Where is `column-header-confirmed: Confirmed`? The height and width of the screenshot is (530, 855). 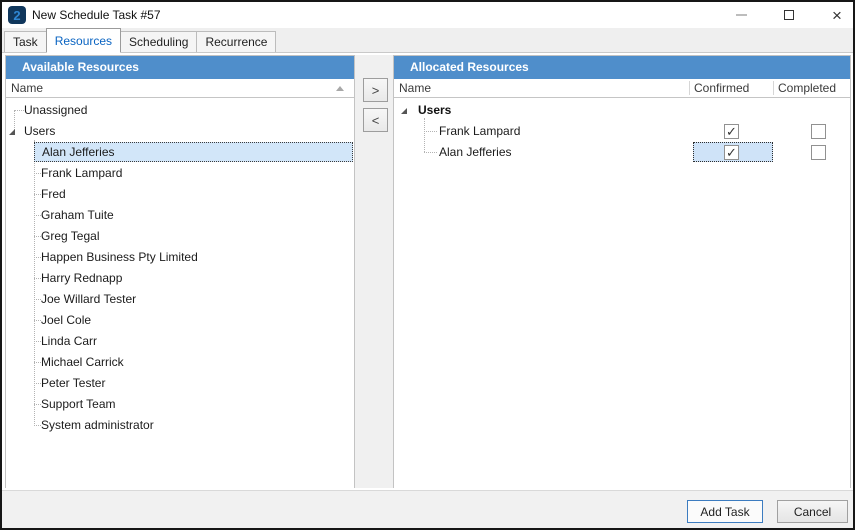
column-header-confirmed: Confirmed is located at coordinates (721, 88).